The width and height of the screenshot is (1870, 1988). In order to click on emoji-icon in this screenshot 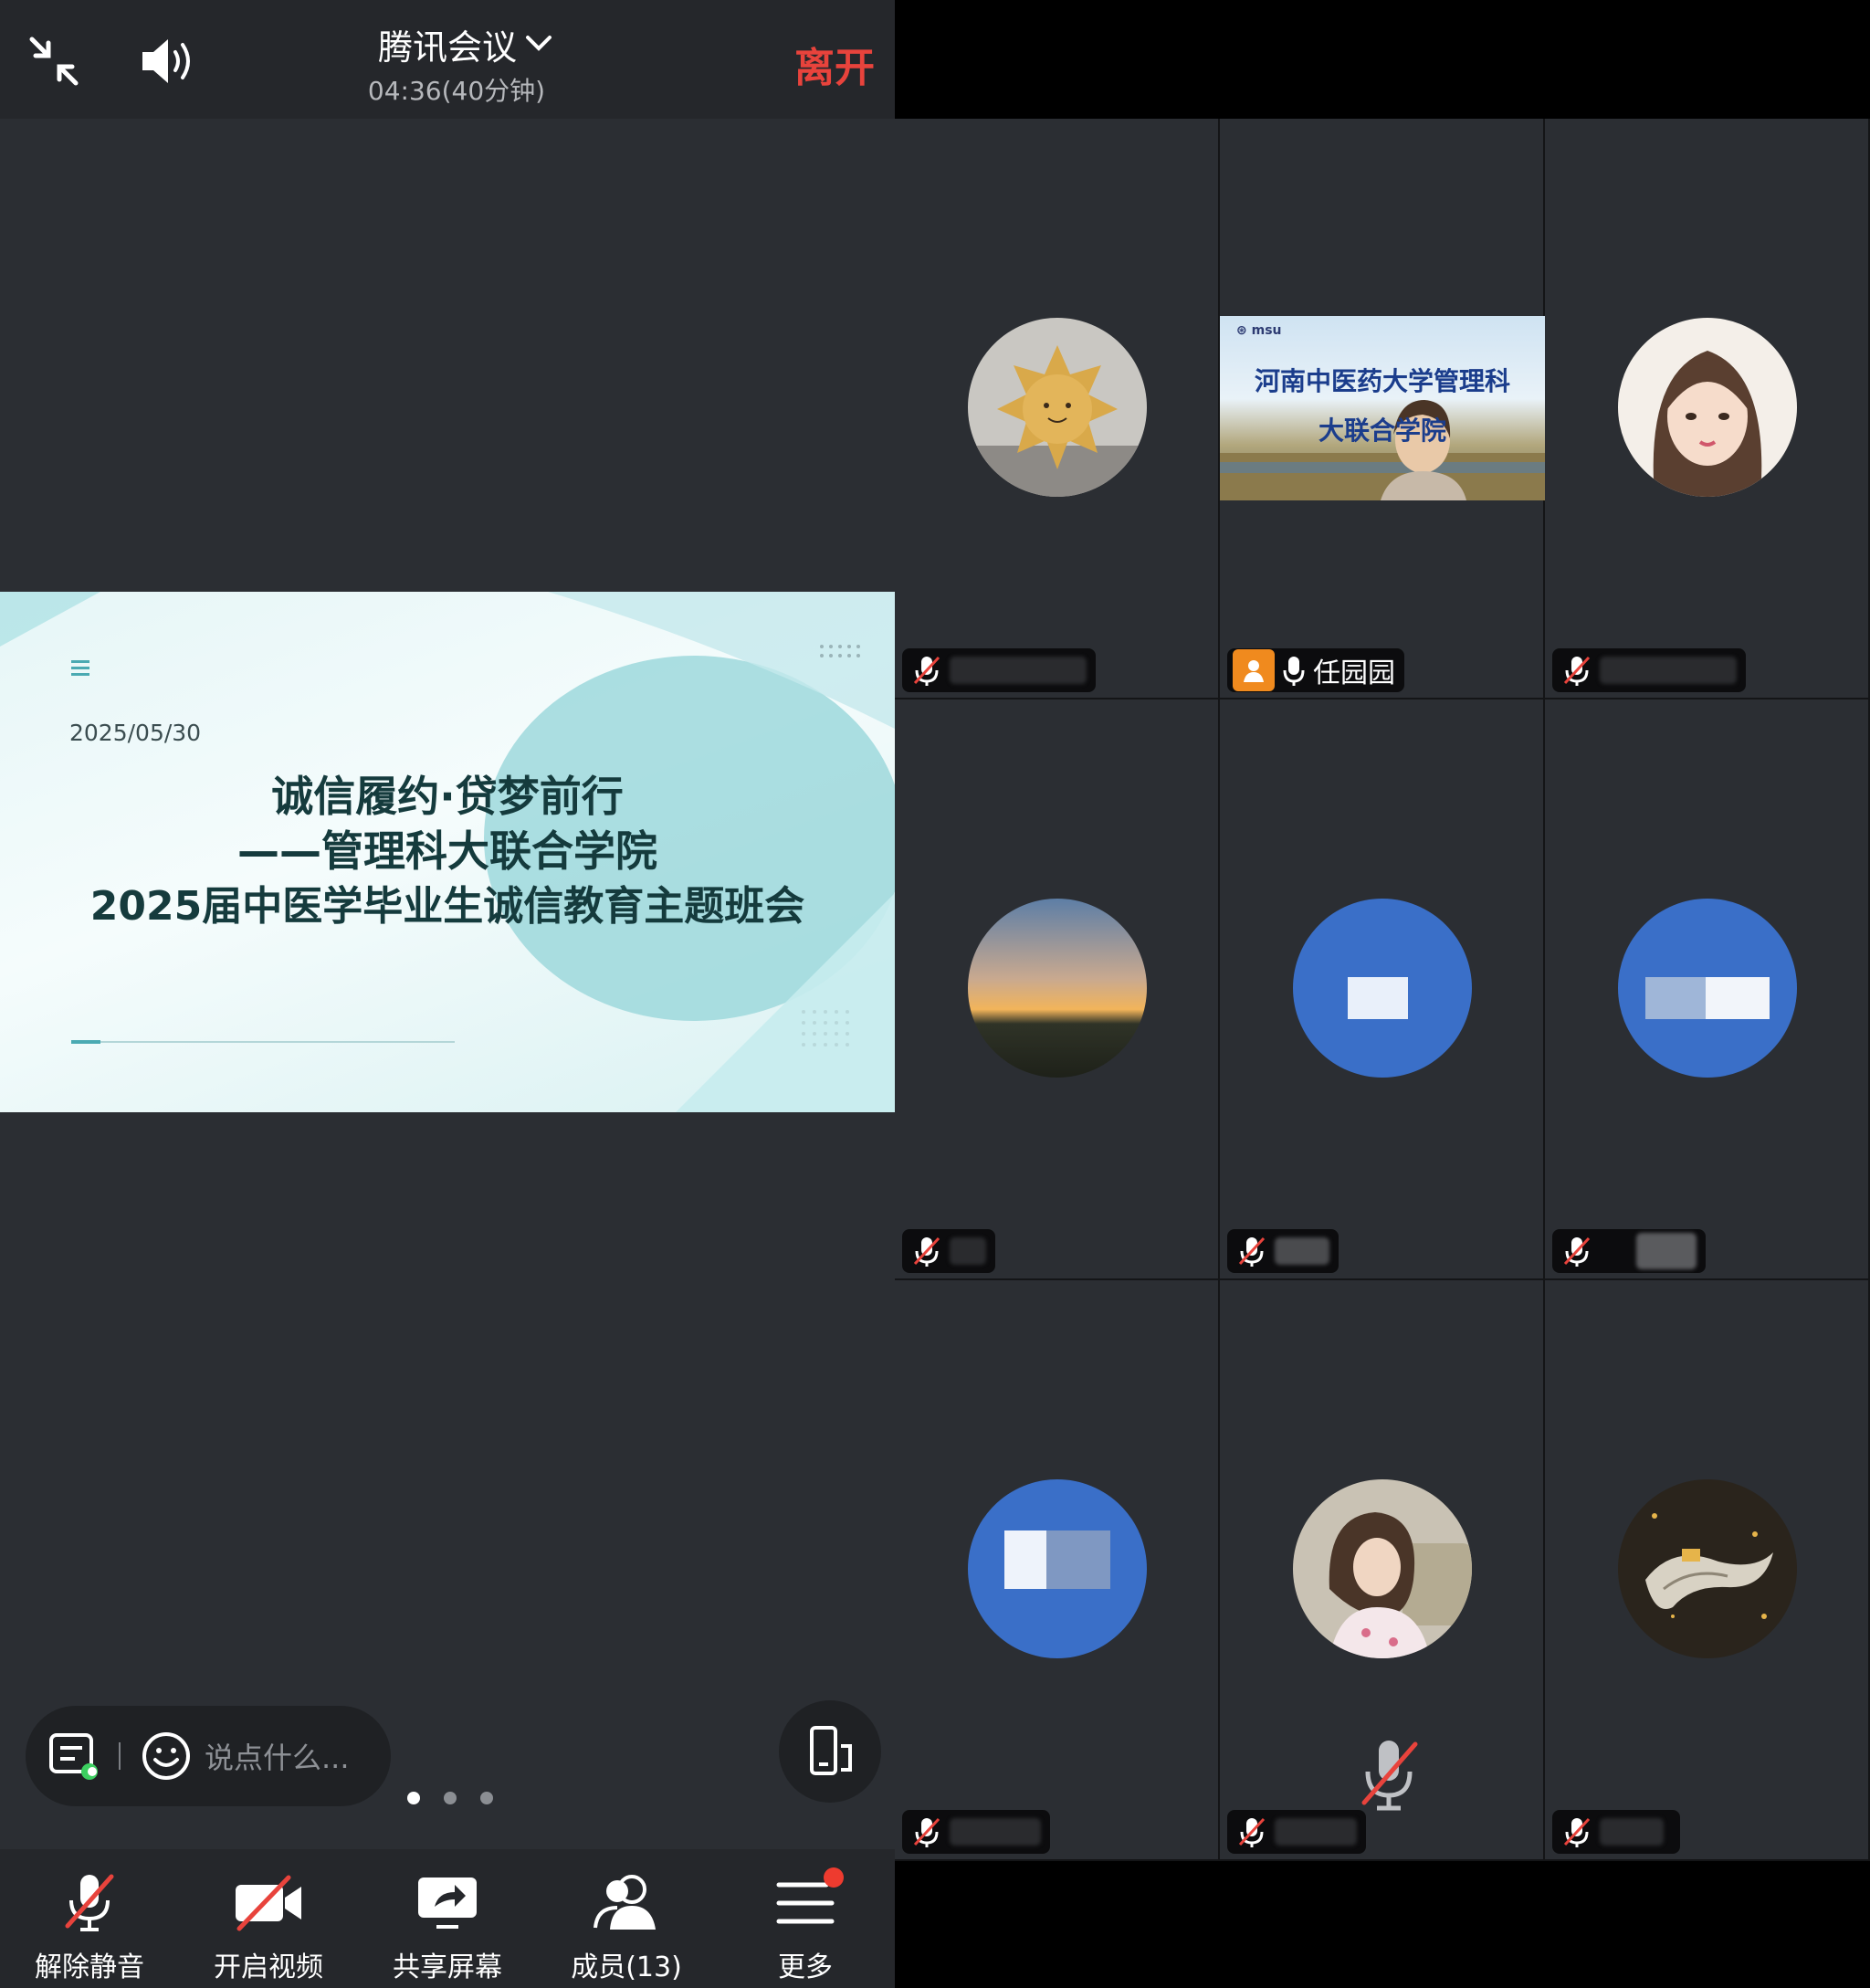, I will do `click(166, 1756)`.